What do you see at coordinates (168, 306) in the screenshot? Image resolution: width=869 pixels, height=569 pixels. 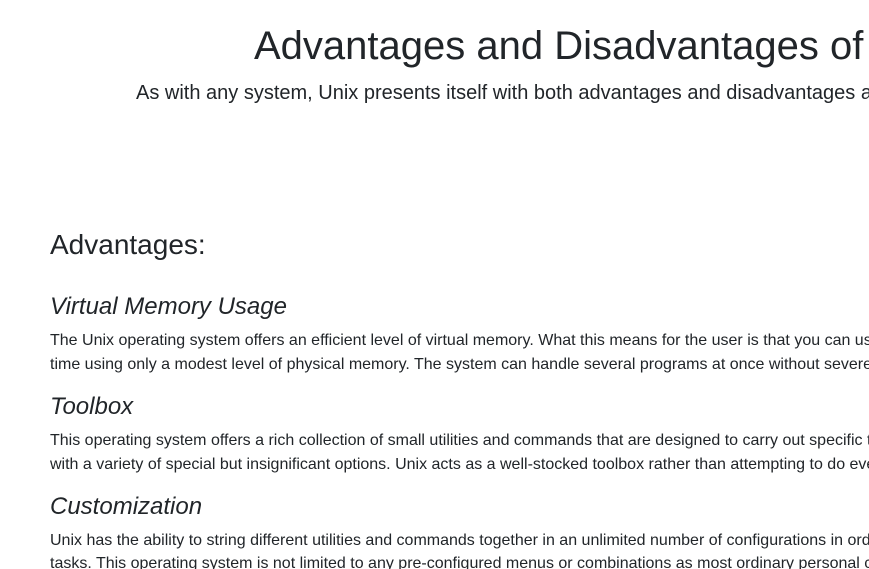 I see `item-heading-virtual-memory-usage: Virtual Memory Usage` at bounding box center [168, 306].